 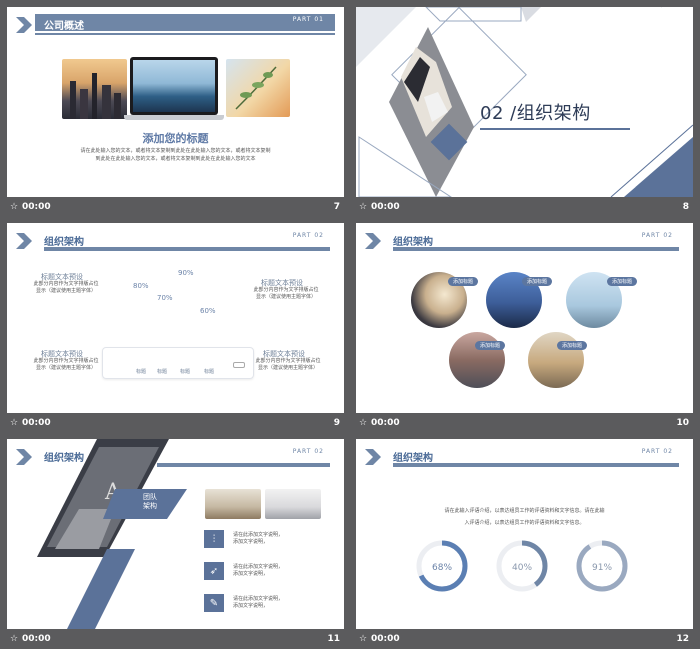 I want to click on slide-number: 11, so click(x=333, y=639).